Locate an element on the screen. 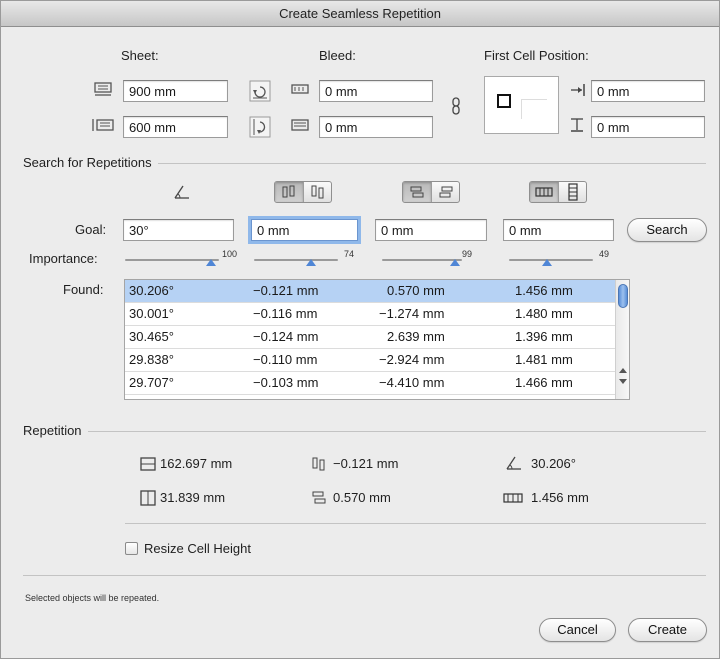 The image size is (720, 659). bleed-vertical-icon is located at coordinates (300, 125).